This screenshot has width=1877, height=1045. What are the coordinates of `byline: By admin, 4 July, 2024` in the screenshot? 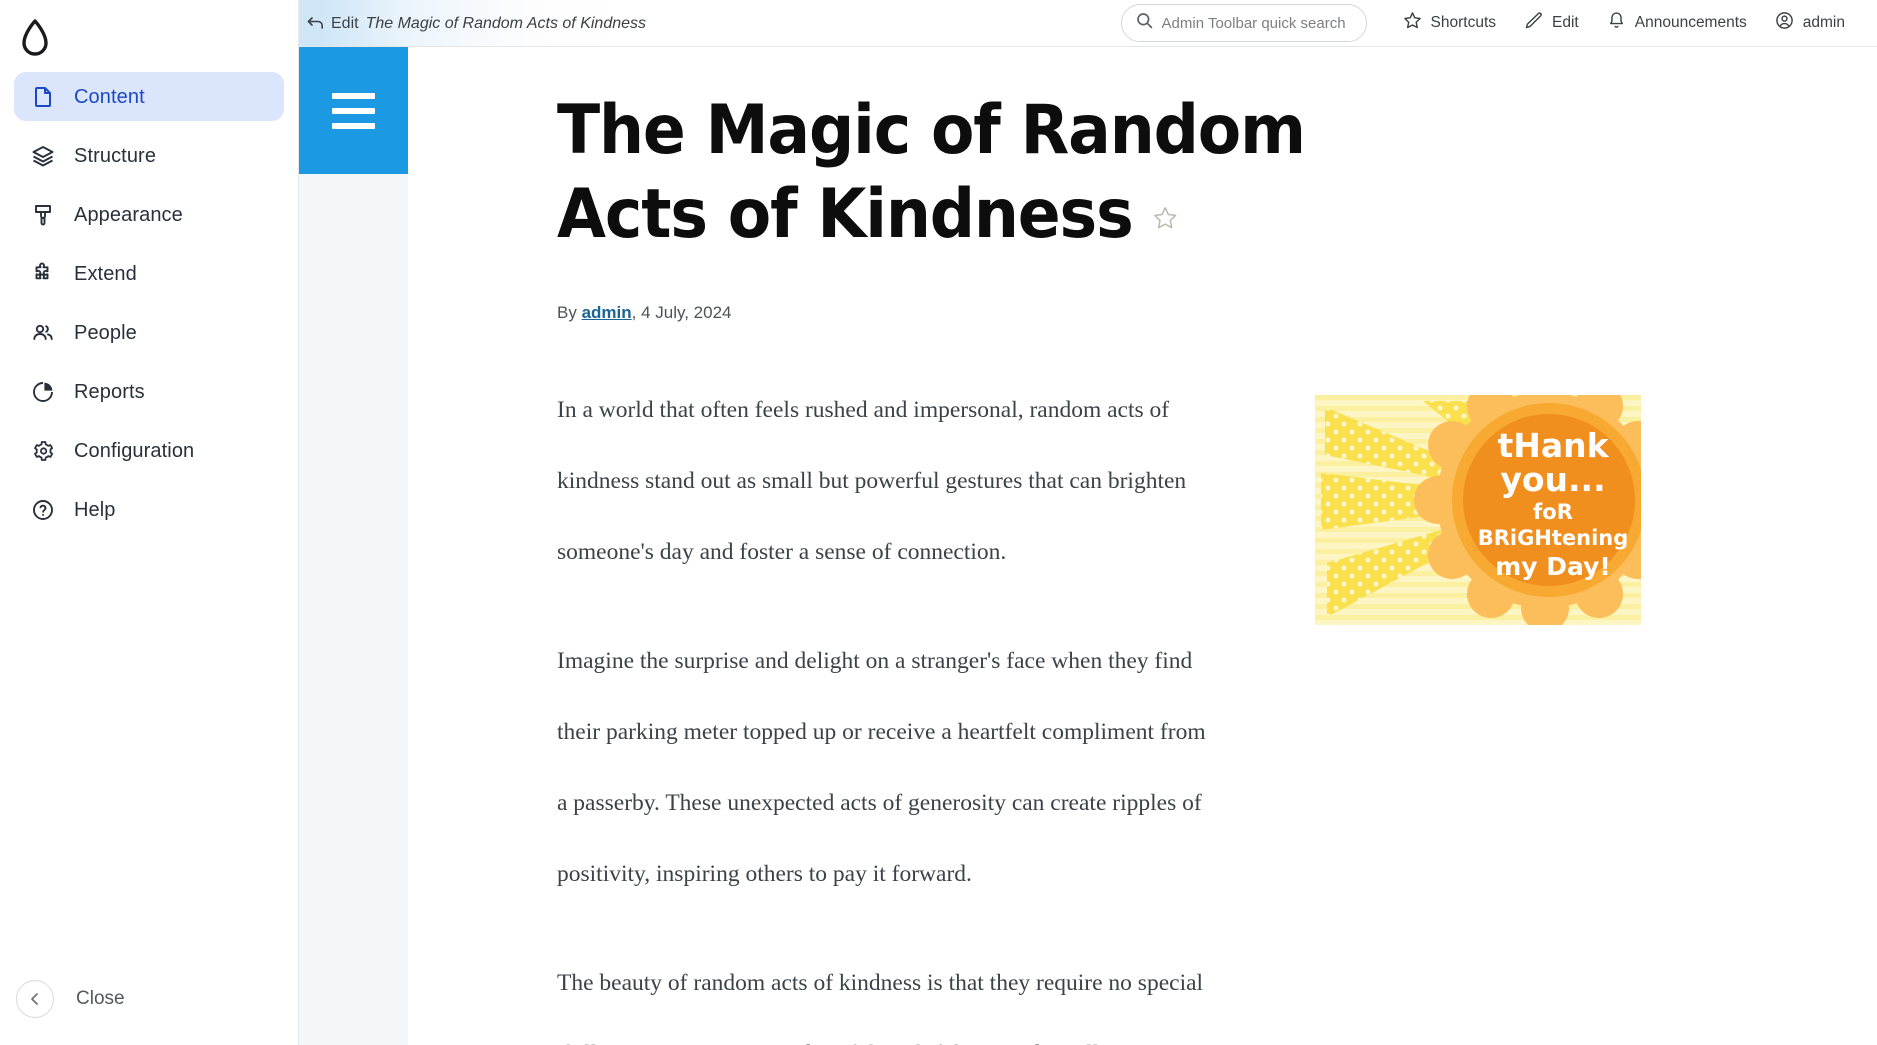 It's located at (1217, 313).